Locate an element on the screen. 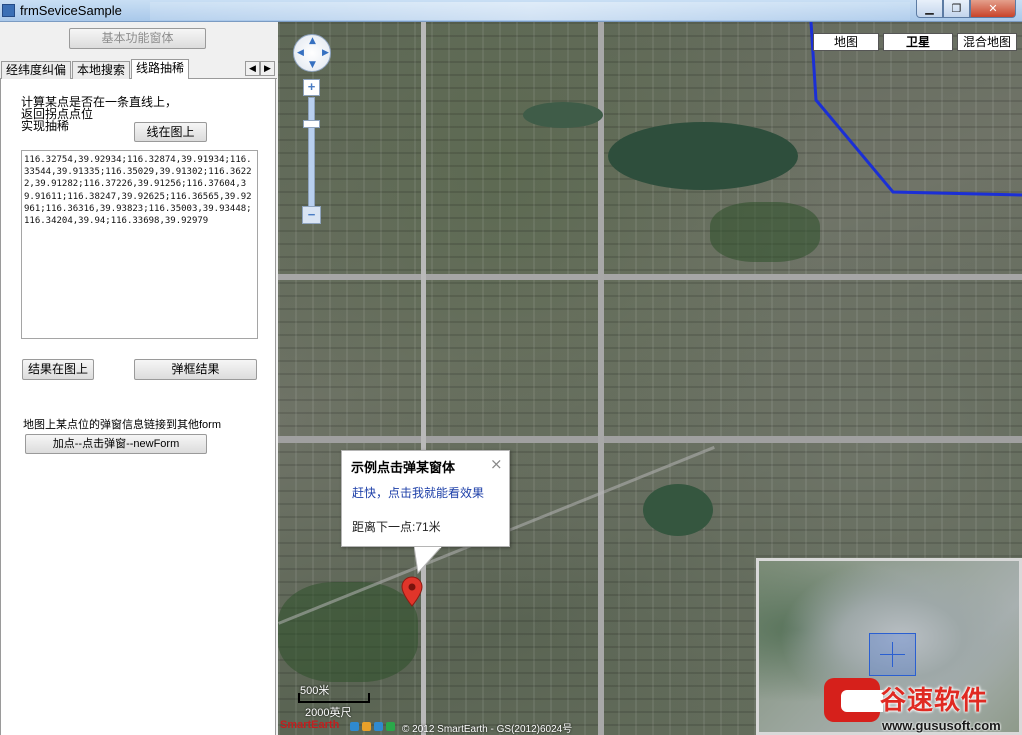 Image resolution: width=1022 pixels, height=735 pixels. map-marker-icon is located at coordinates (412, 592).